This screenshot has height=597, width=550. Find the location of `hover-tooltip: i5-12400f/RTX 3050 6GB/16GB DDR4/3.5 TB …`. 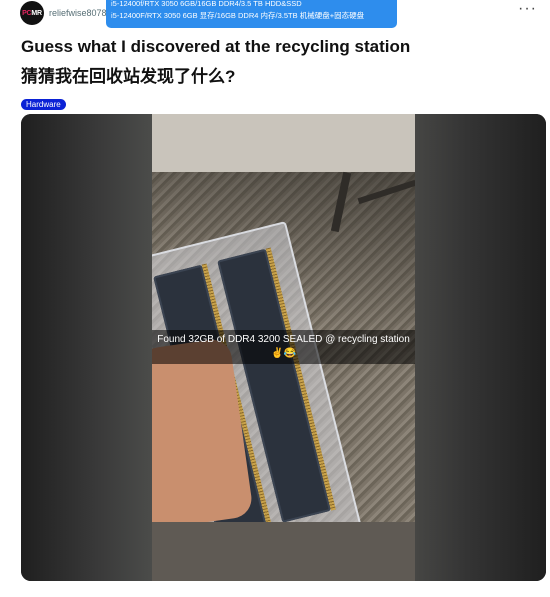

hover-tooltip: i5-12400f/RTX 3050 6GB/16GB DDR4/3.5 TB … is located at coordinates (251, 14).